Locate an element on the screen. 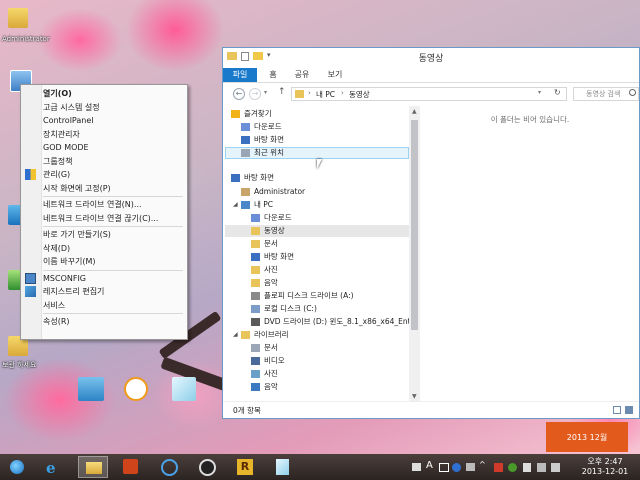  nav-item: 로컬 디스크 (C:) is located at coordinates (290, 309).